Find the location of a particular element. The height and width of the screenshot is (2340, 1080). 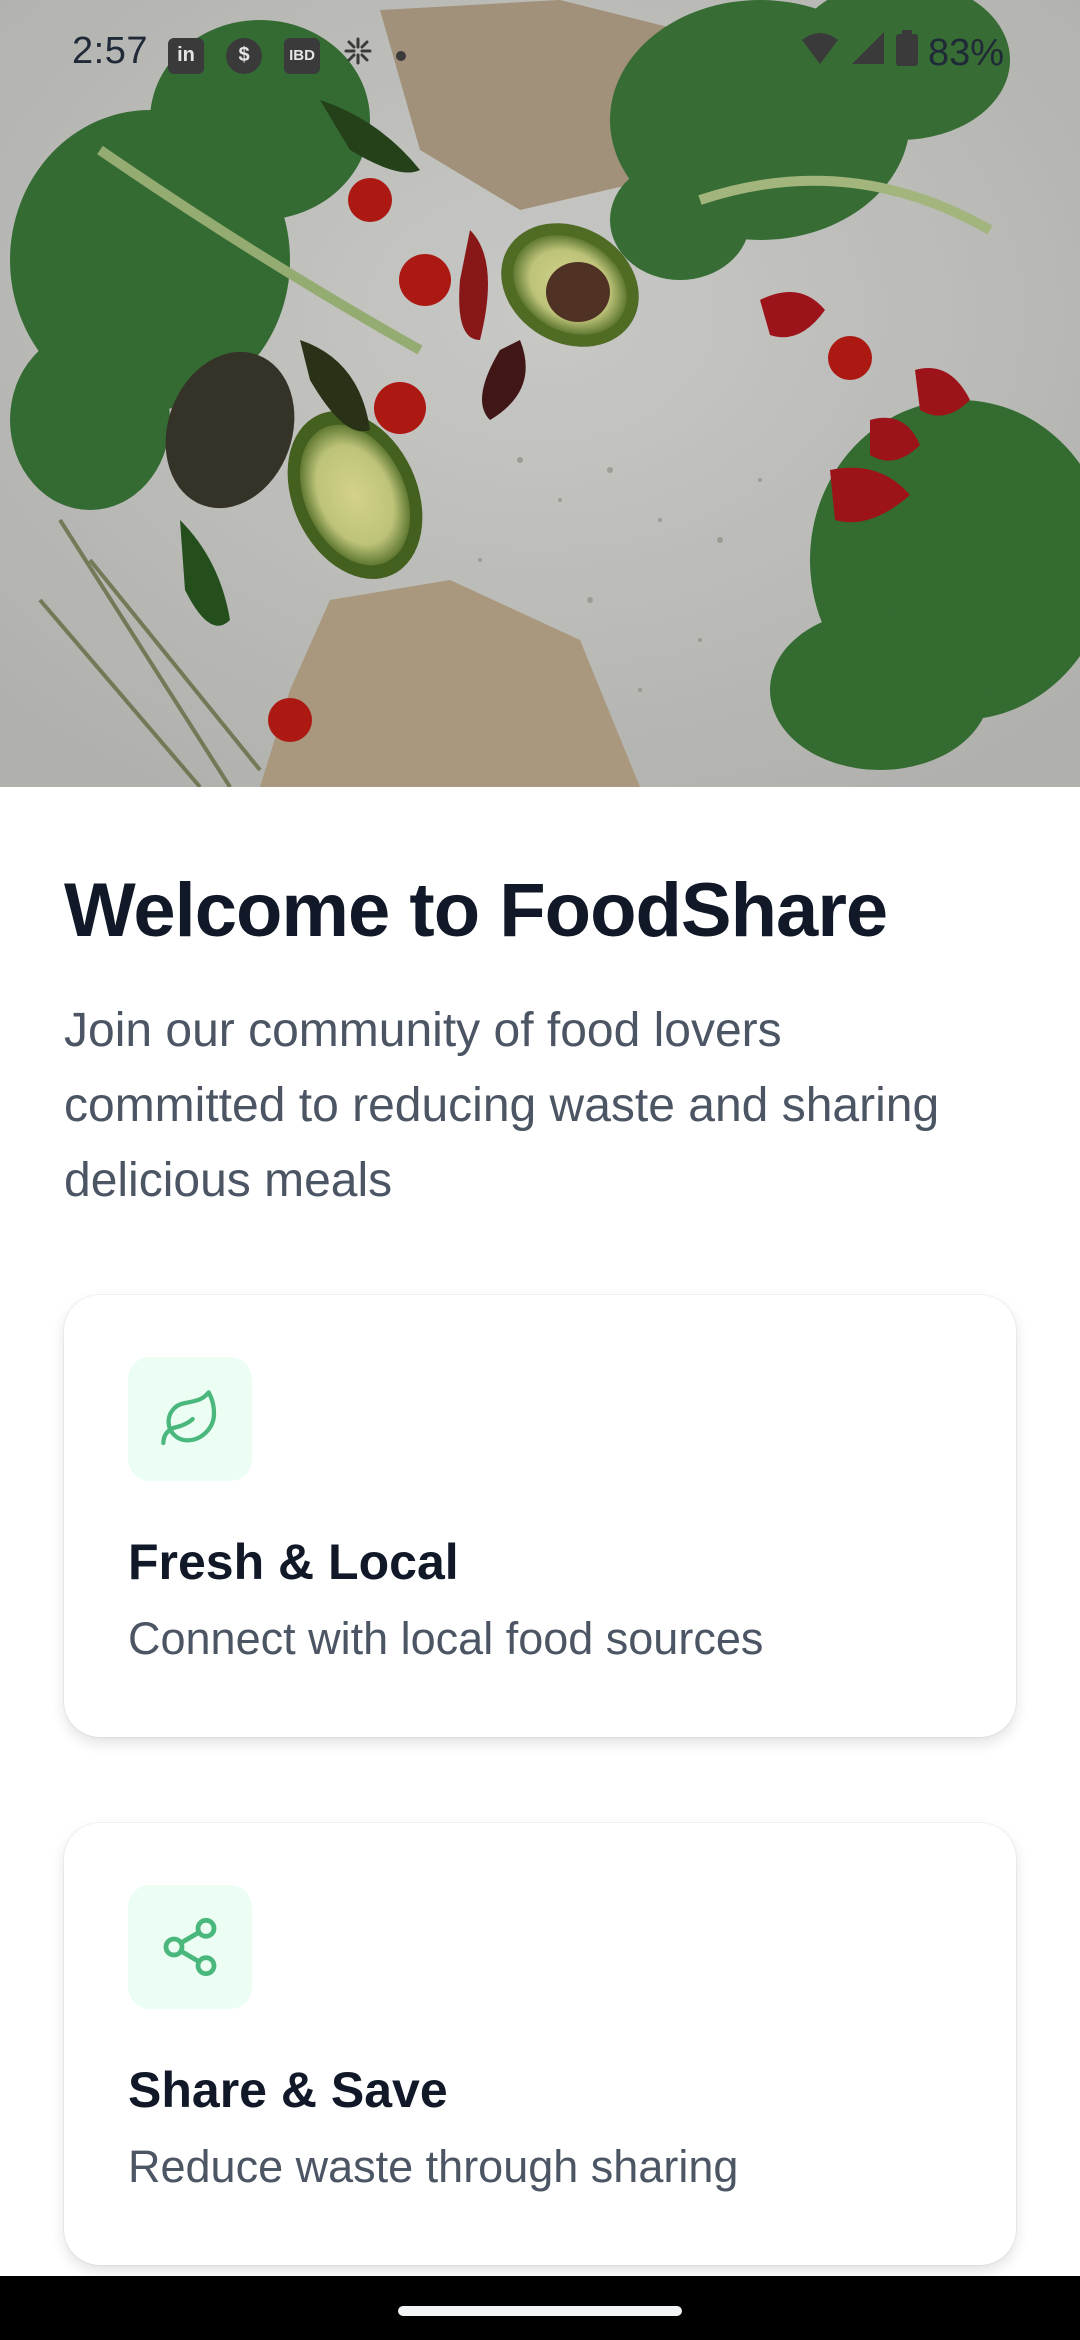

status-time: 2:57 is located at coordinates (110, 51).